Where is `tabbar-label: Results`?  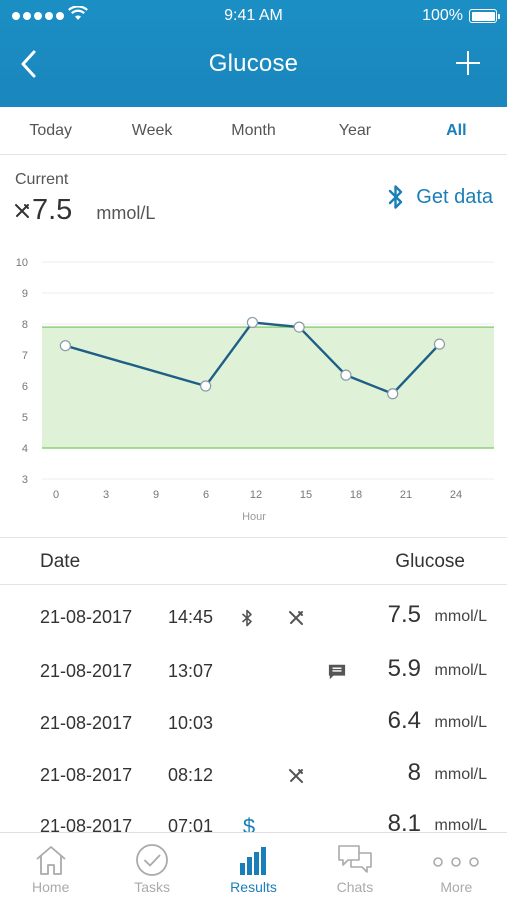 tabbar-label: Results is located at coordinates (253, 887).